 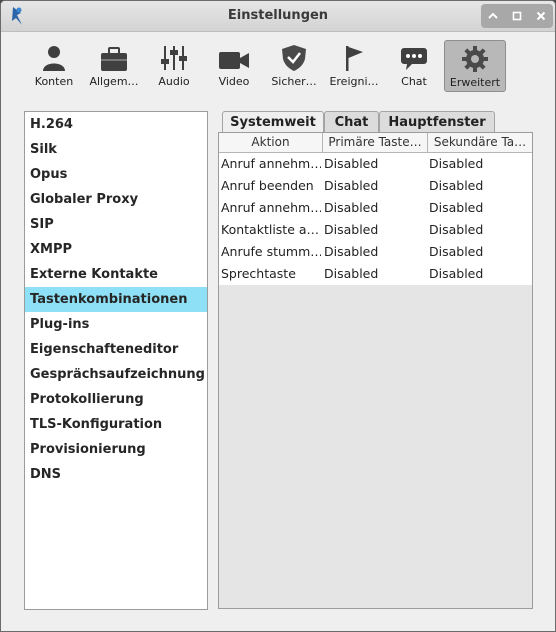 I want to click on chat-bubble-icon, so click(x=414, y=56).